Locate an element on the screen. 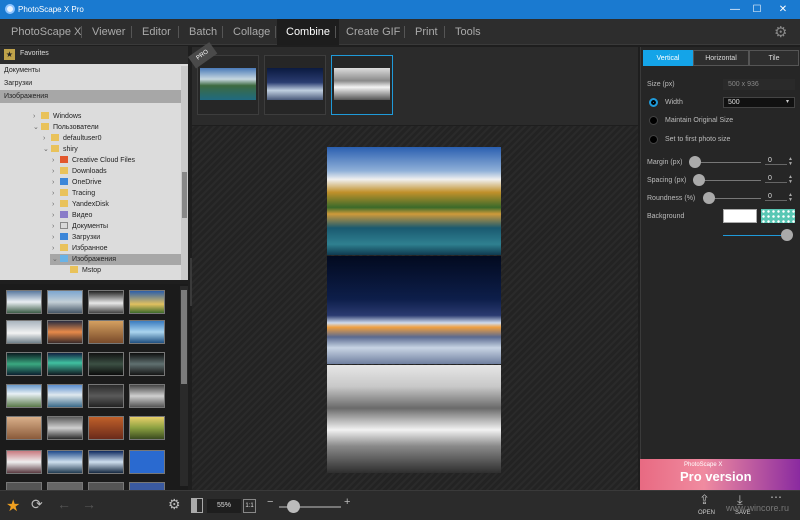  margin-slider-knob is located at coordinates (695, 162).